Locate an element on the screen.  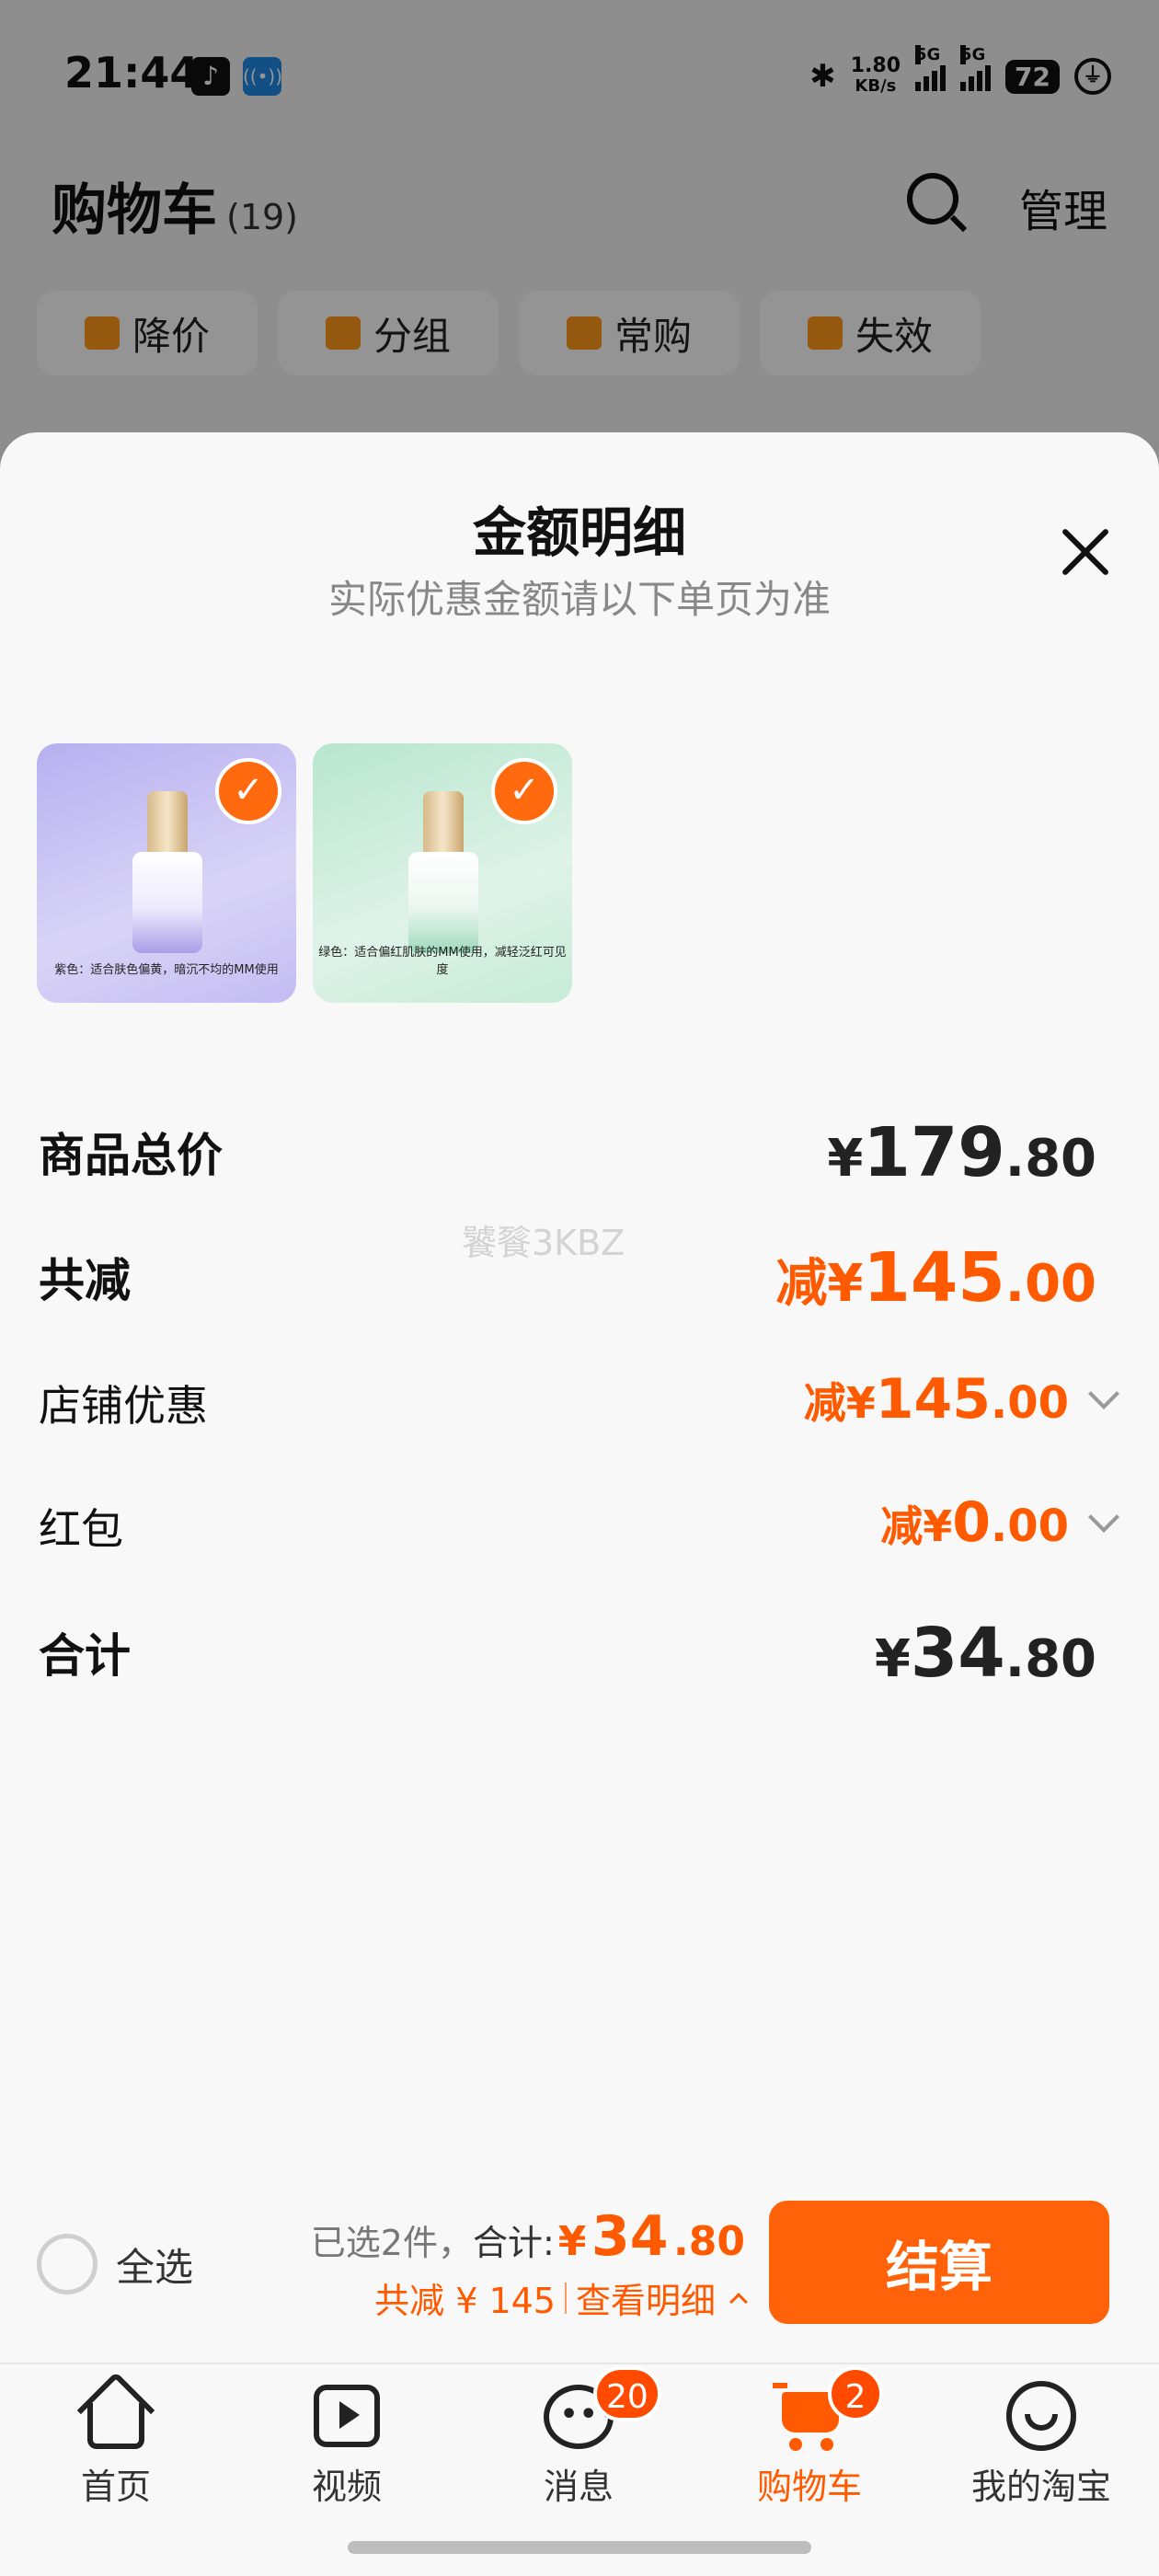
summary-total-amount: ¥ 34 .80 is located at coordinates (651, 2236).